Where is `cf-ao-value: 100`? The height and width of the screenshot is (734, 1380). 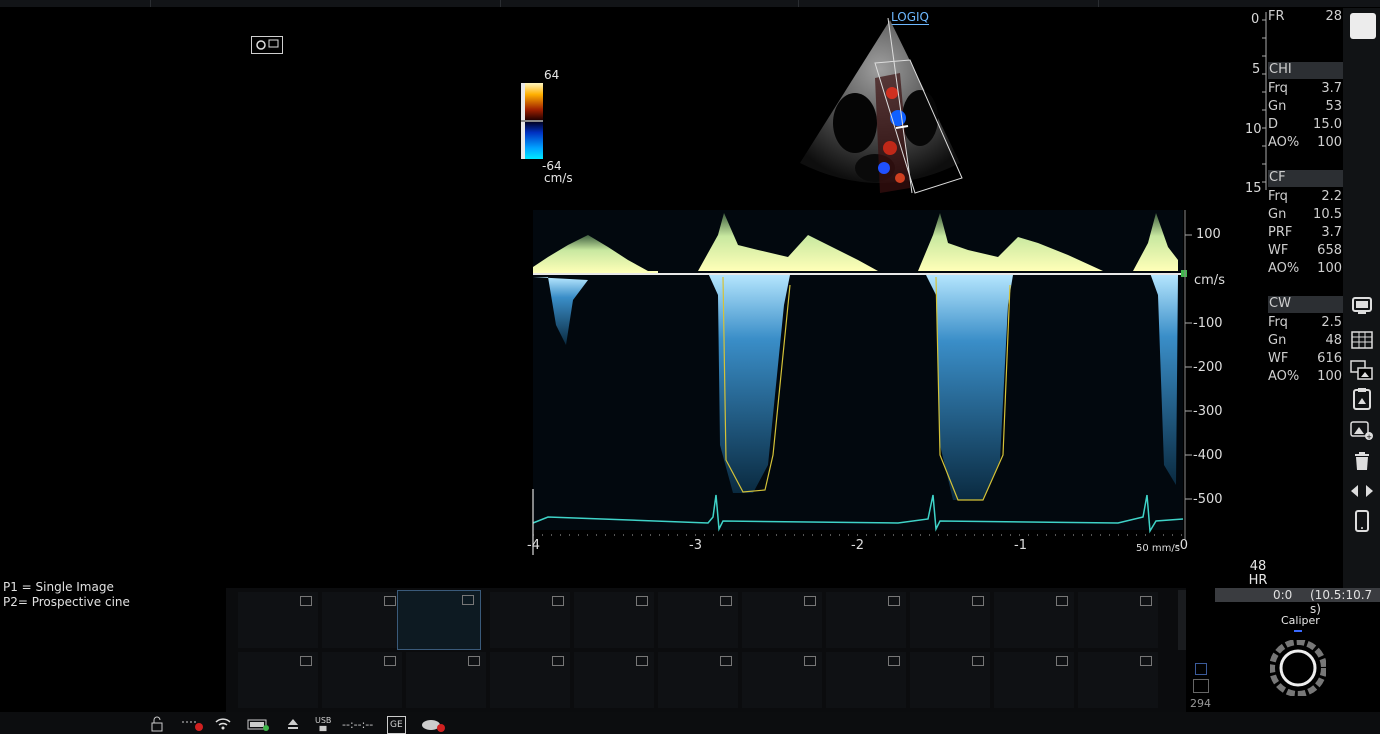 cf-ao-value: 100 is located at coordinates (1329, 268).